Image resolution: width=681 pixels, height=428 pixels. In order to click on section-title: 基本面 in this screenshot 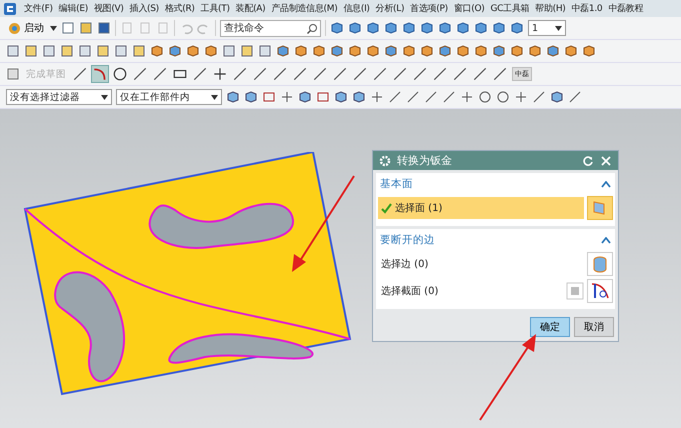, I will do `click(396, 184)`.